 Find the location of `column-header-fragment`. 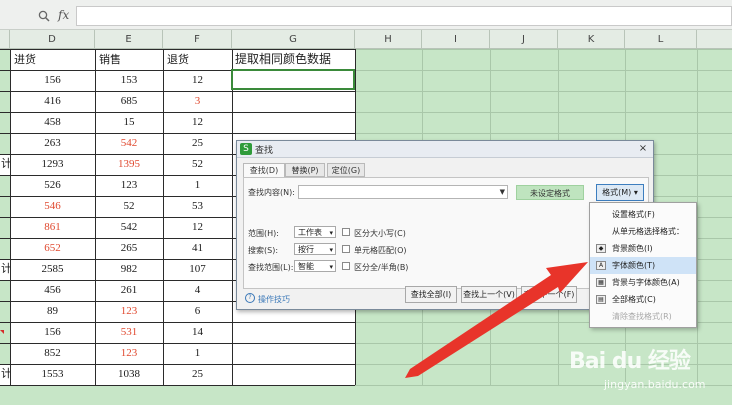

column-header-fragment is located at coordinates (5, 39).